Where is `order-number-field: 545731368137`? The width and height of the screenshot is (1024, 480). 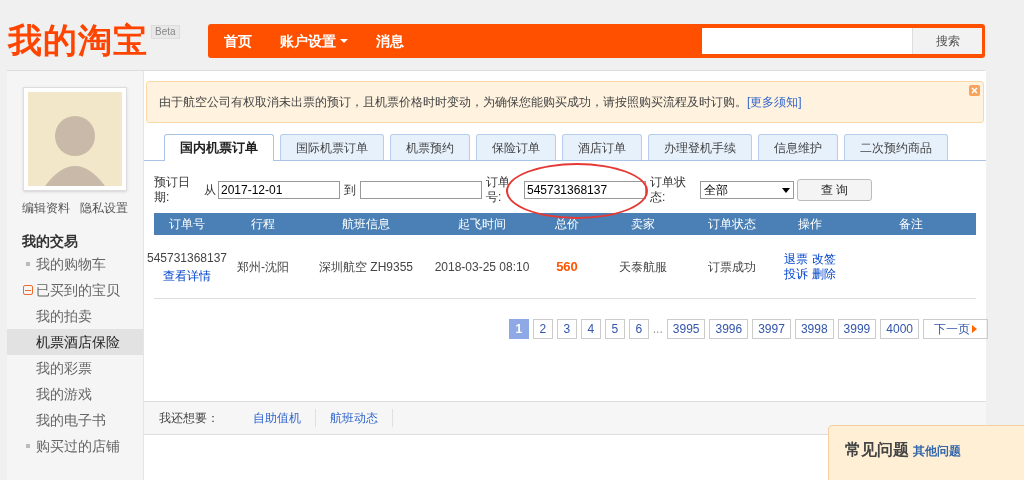 order-number-field: 545731368137 is located at coordinates (585, 190).